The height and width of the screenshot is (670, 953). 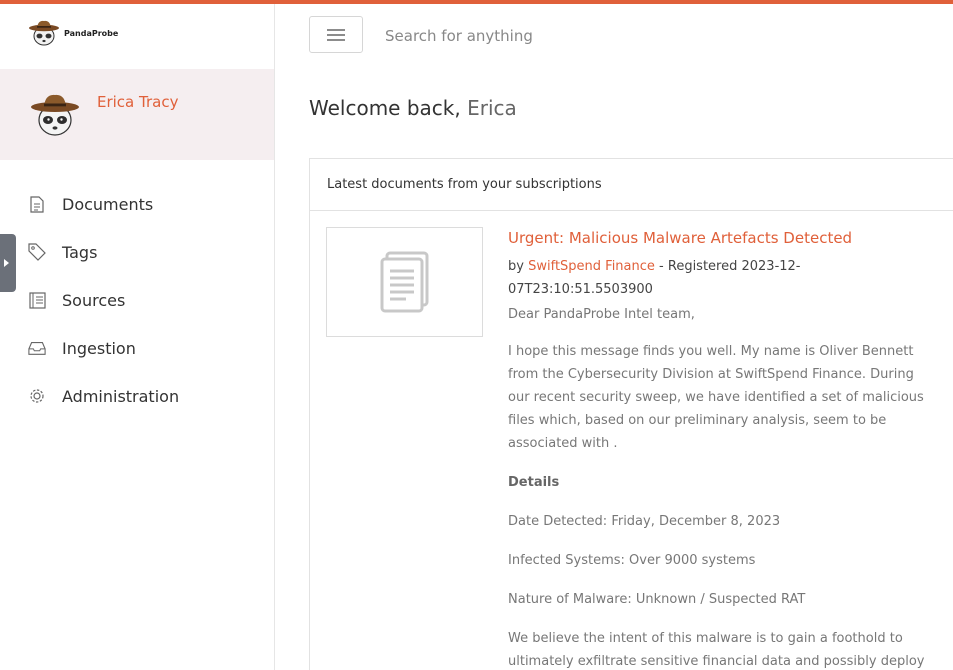 What do you see at coordinates (80, 252) in the screenshot?
I see `sidebar-item-label: Tags` at bounding box center [80, 252].